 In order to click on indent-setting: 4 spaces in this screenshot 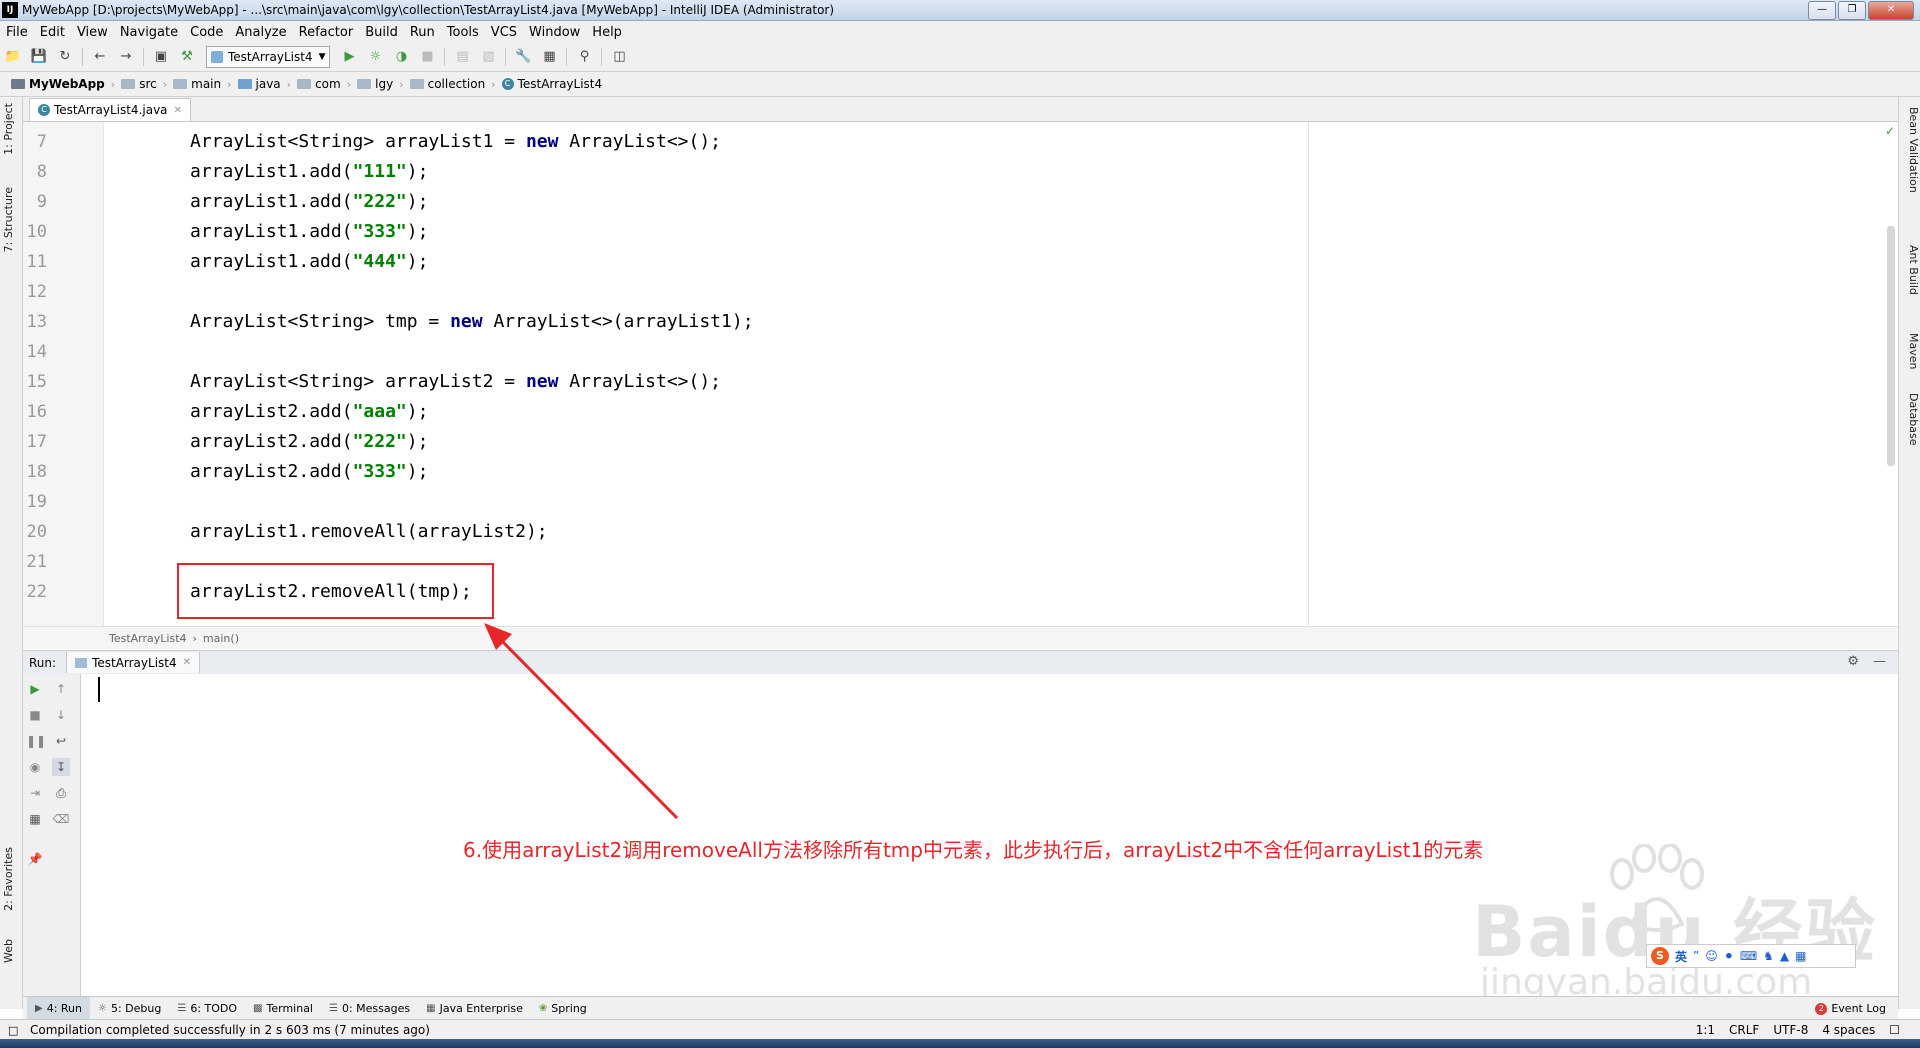, I will do `click(1848, 1030)`.